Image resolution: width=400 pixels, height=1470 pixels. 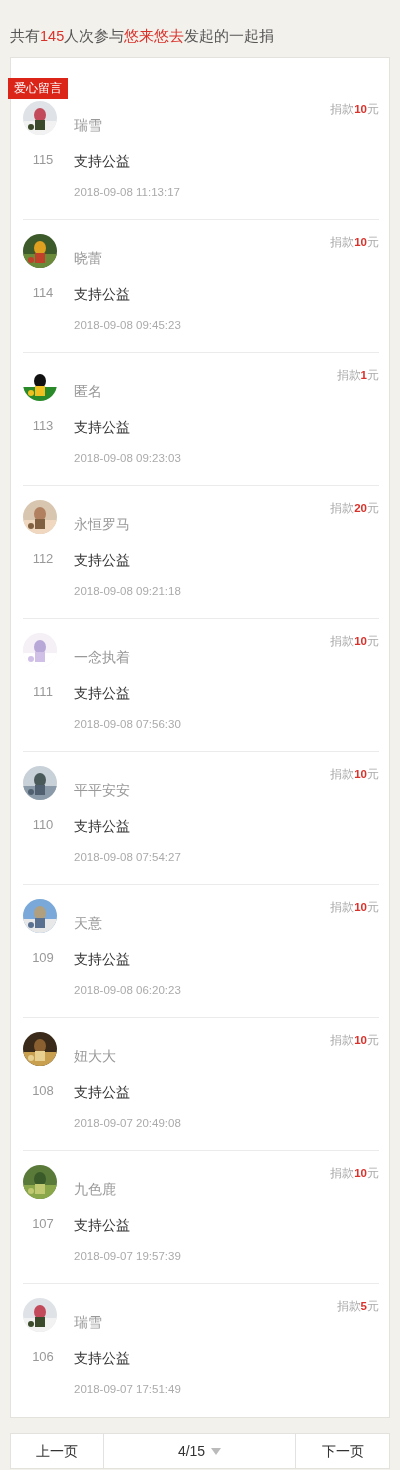 I want to click on donor-name: 九色鹿, so click(x=95, y=1189).